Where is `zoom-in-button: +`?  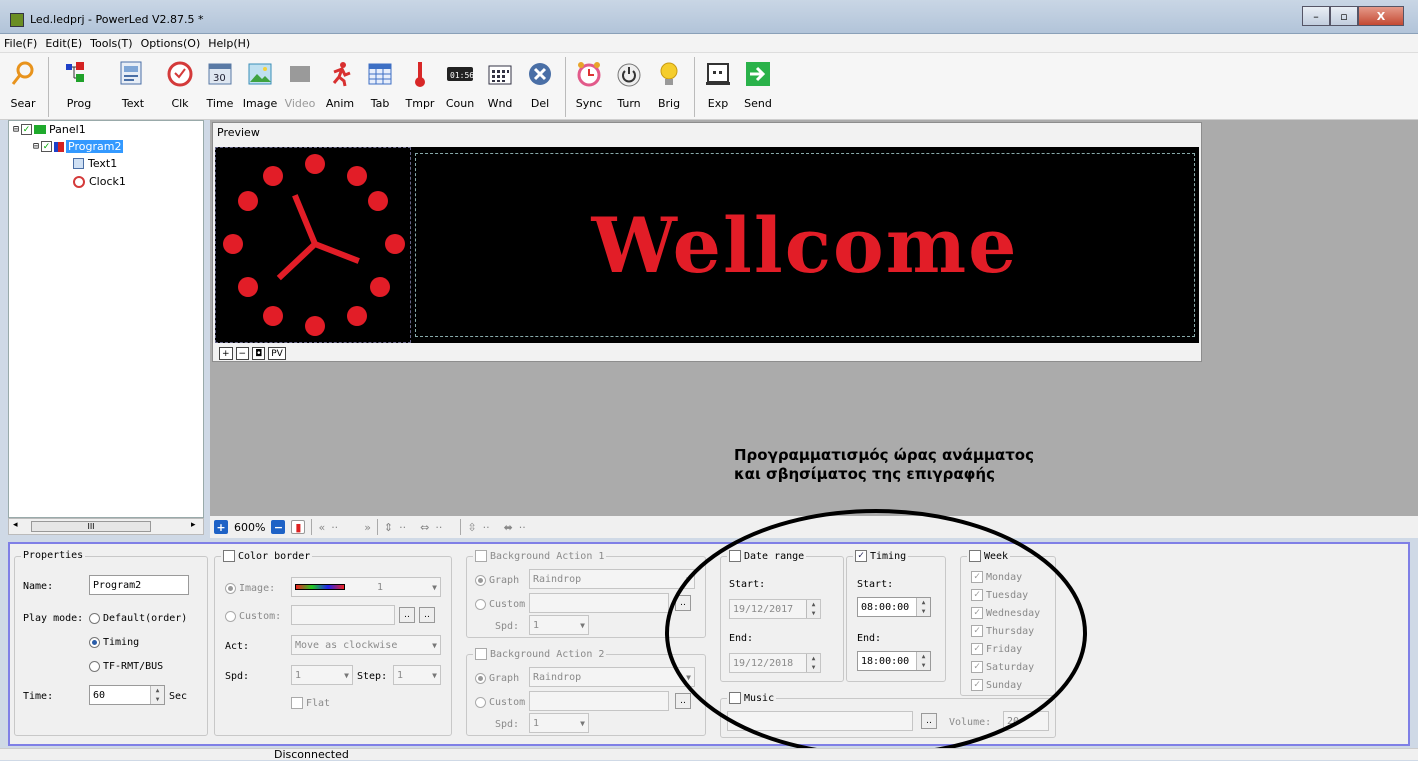
zoom-in-button: + is located at coordinates (226, 353).